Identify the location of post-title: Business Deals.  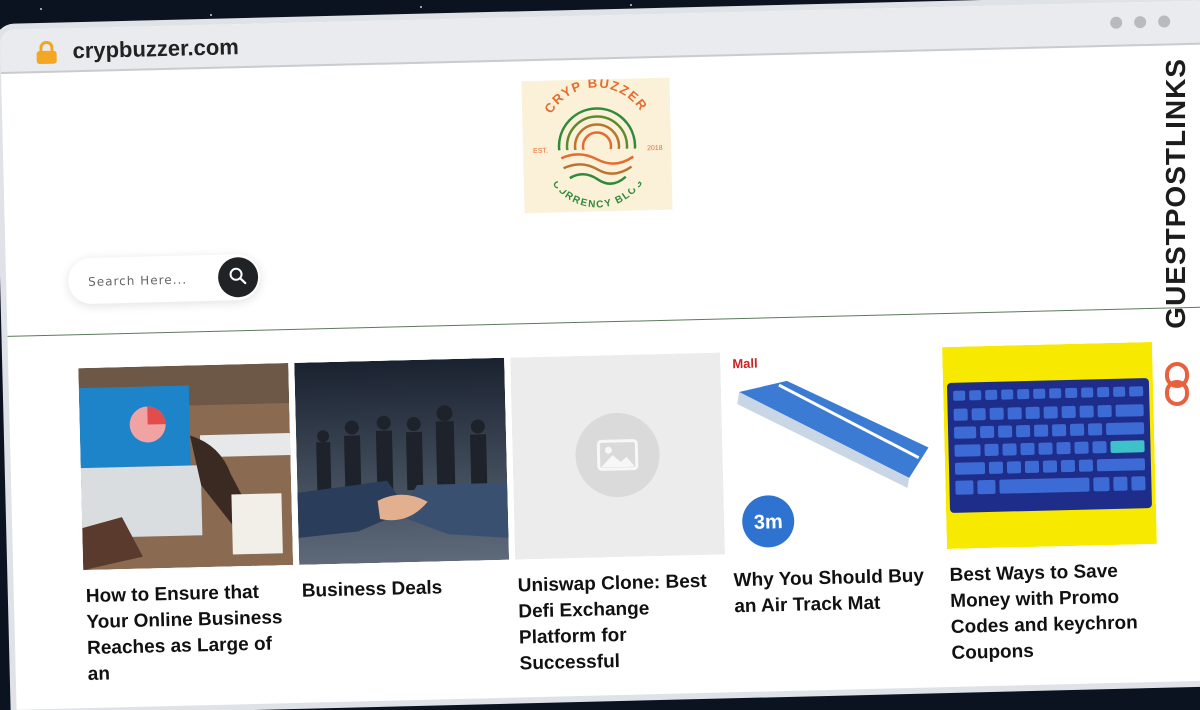
(404, 589).